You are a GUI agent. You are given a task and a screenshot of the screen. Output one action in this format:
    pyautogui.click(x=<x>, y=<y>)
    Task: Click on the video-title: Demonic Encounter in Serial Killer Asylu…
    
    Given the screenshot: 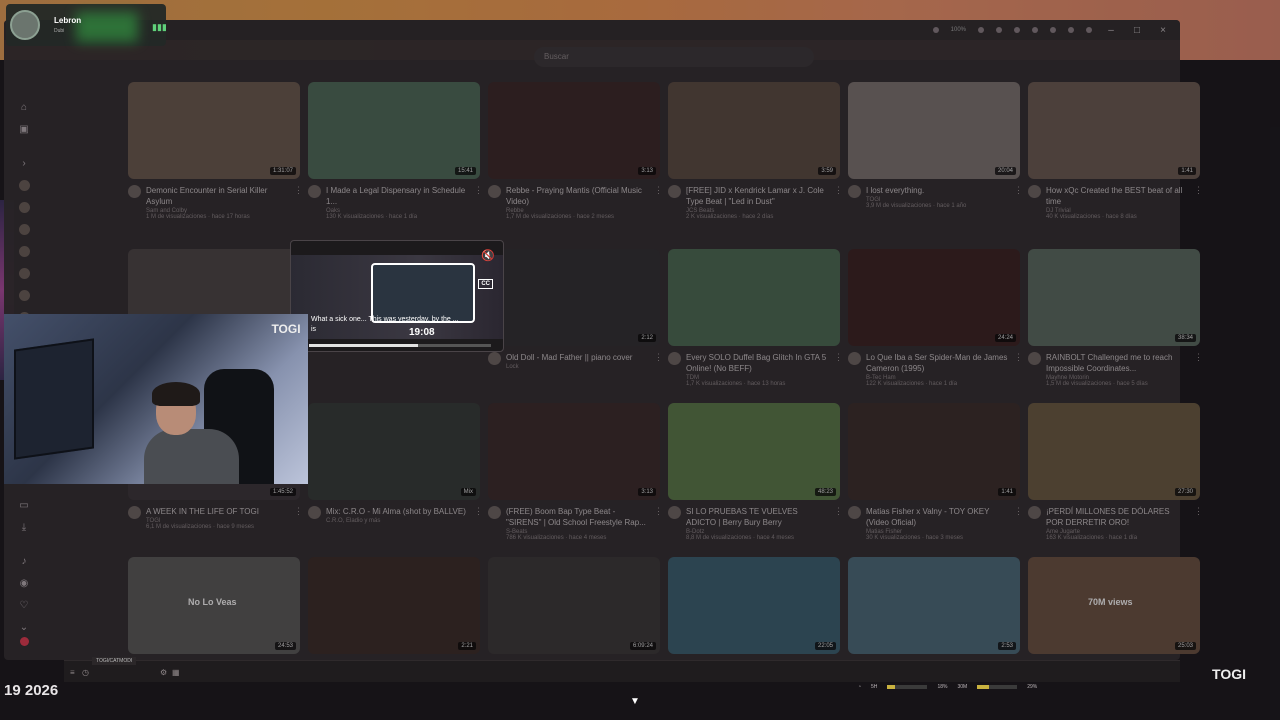 What is the action you would take?
    pyautogui.click(x=217, y=196)
    